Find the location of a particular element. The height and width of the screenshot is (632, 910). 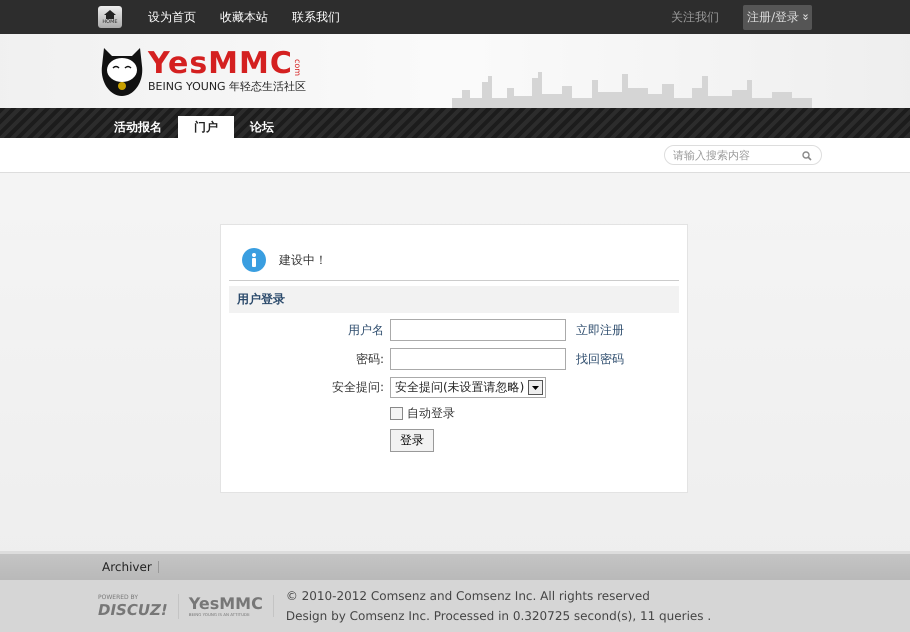

logo-suffix: com is located at coordinates (297, 67).